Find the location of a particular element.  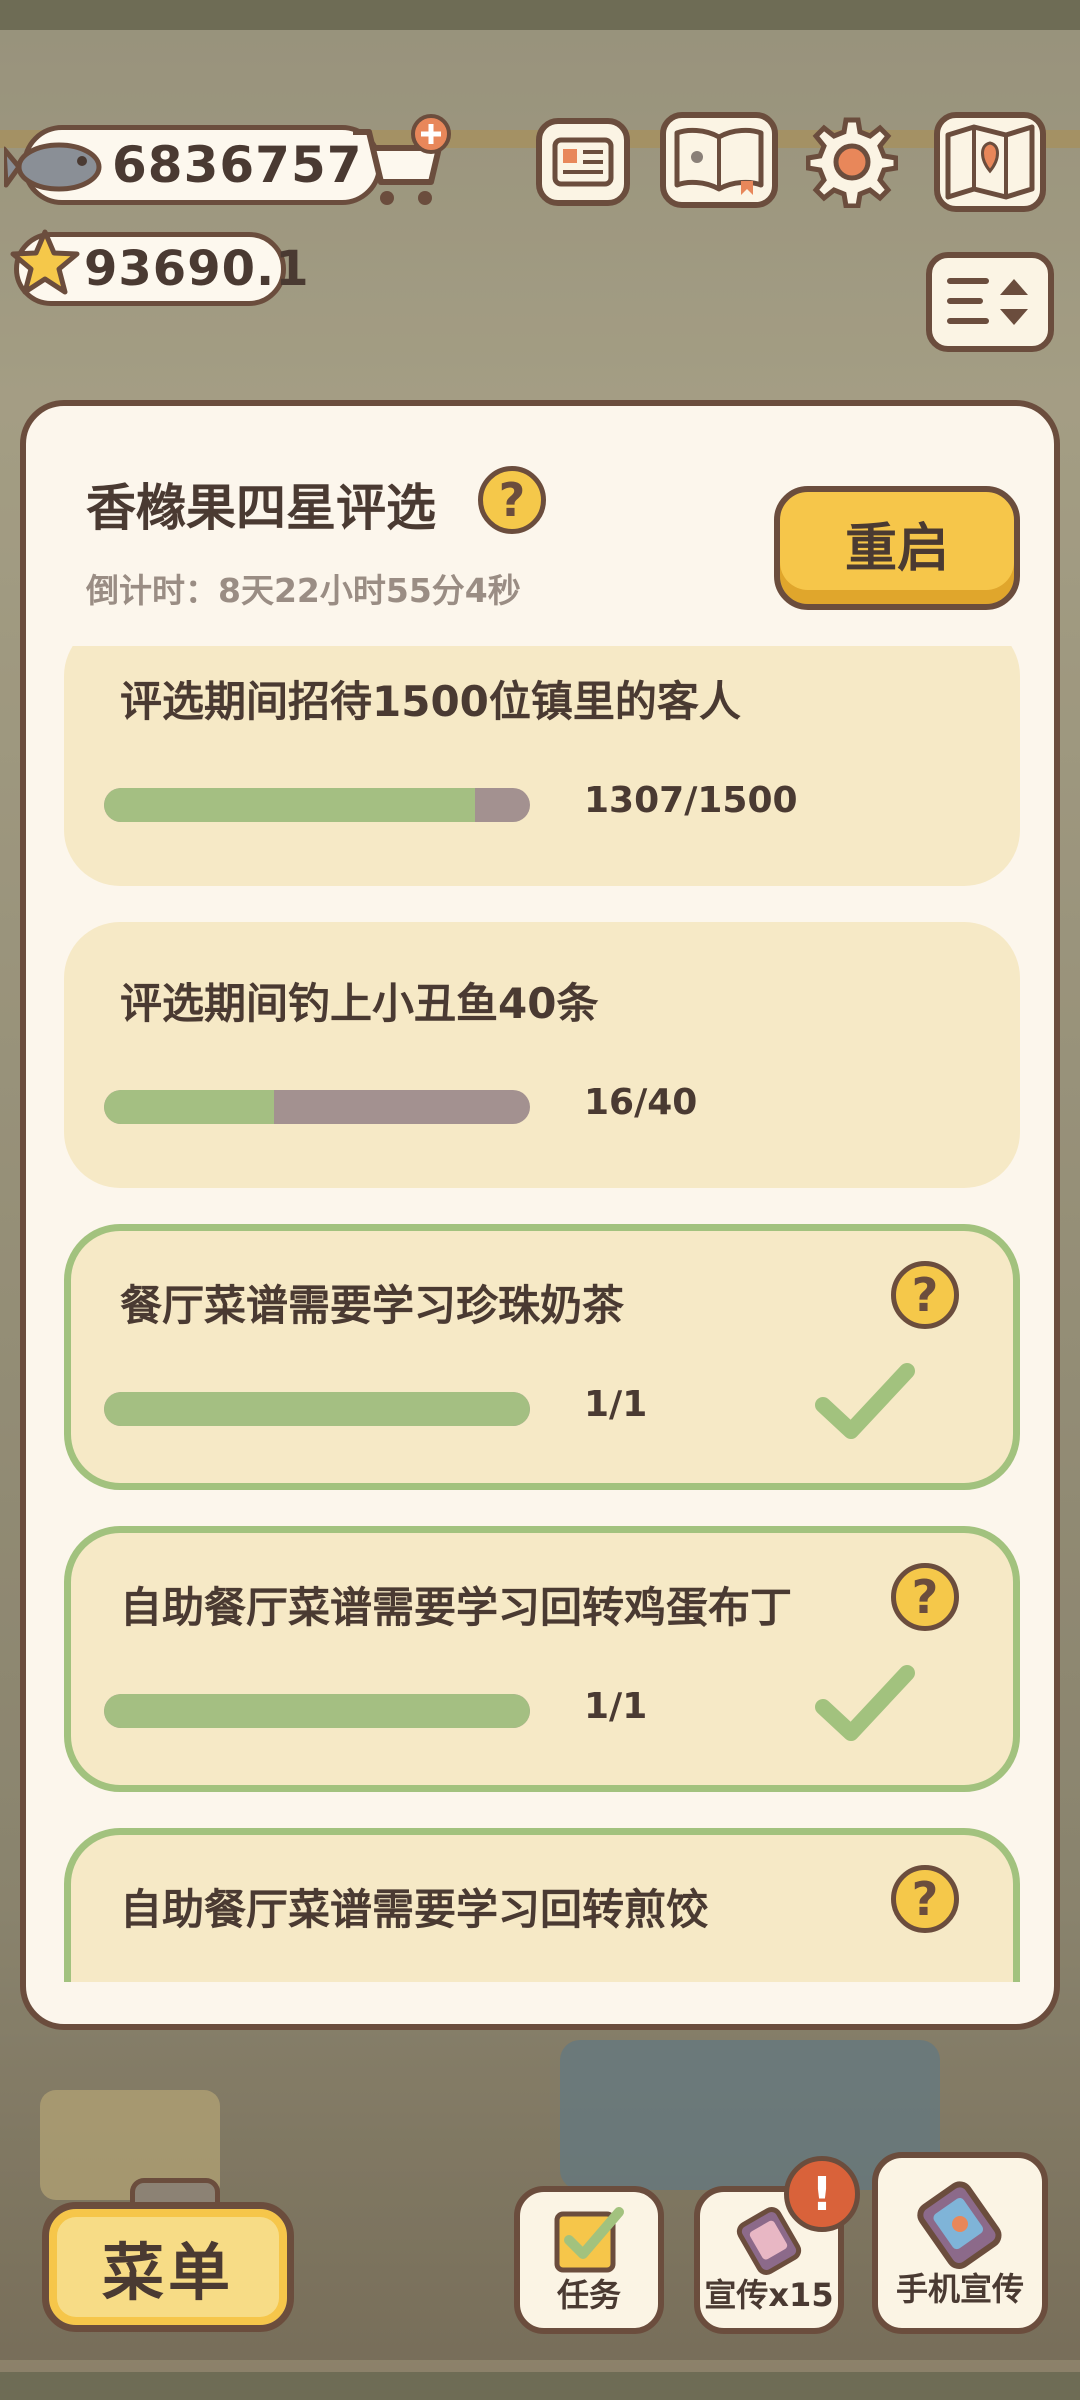

bottom-strip is located at coordinates (540, 2386).